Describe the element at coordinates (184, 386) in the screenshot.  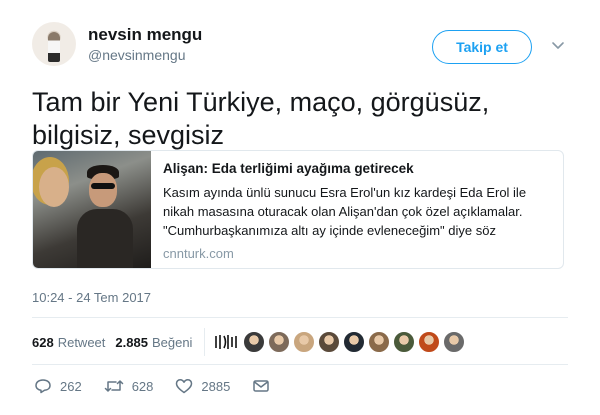
I see `heart-icon` at that location.